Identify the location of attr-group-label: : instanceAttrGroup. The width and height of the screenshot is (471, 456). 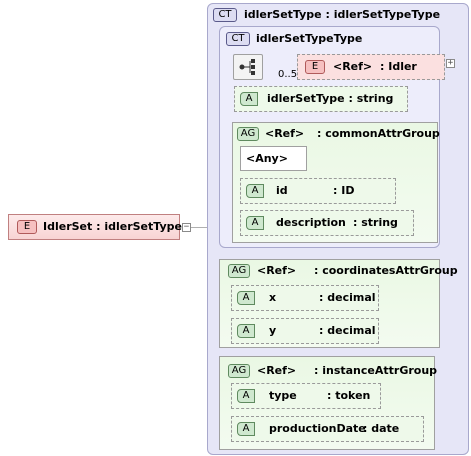
(376, 370).